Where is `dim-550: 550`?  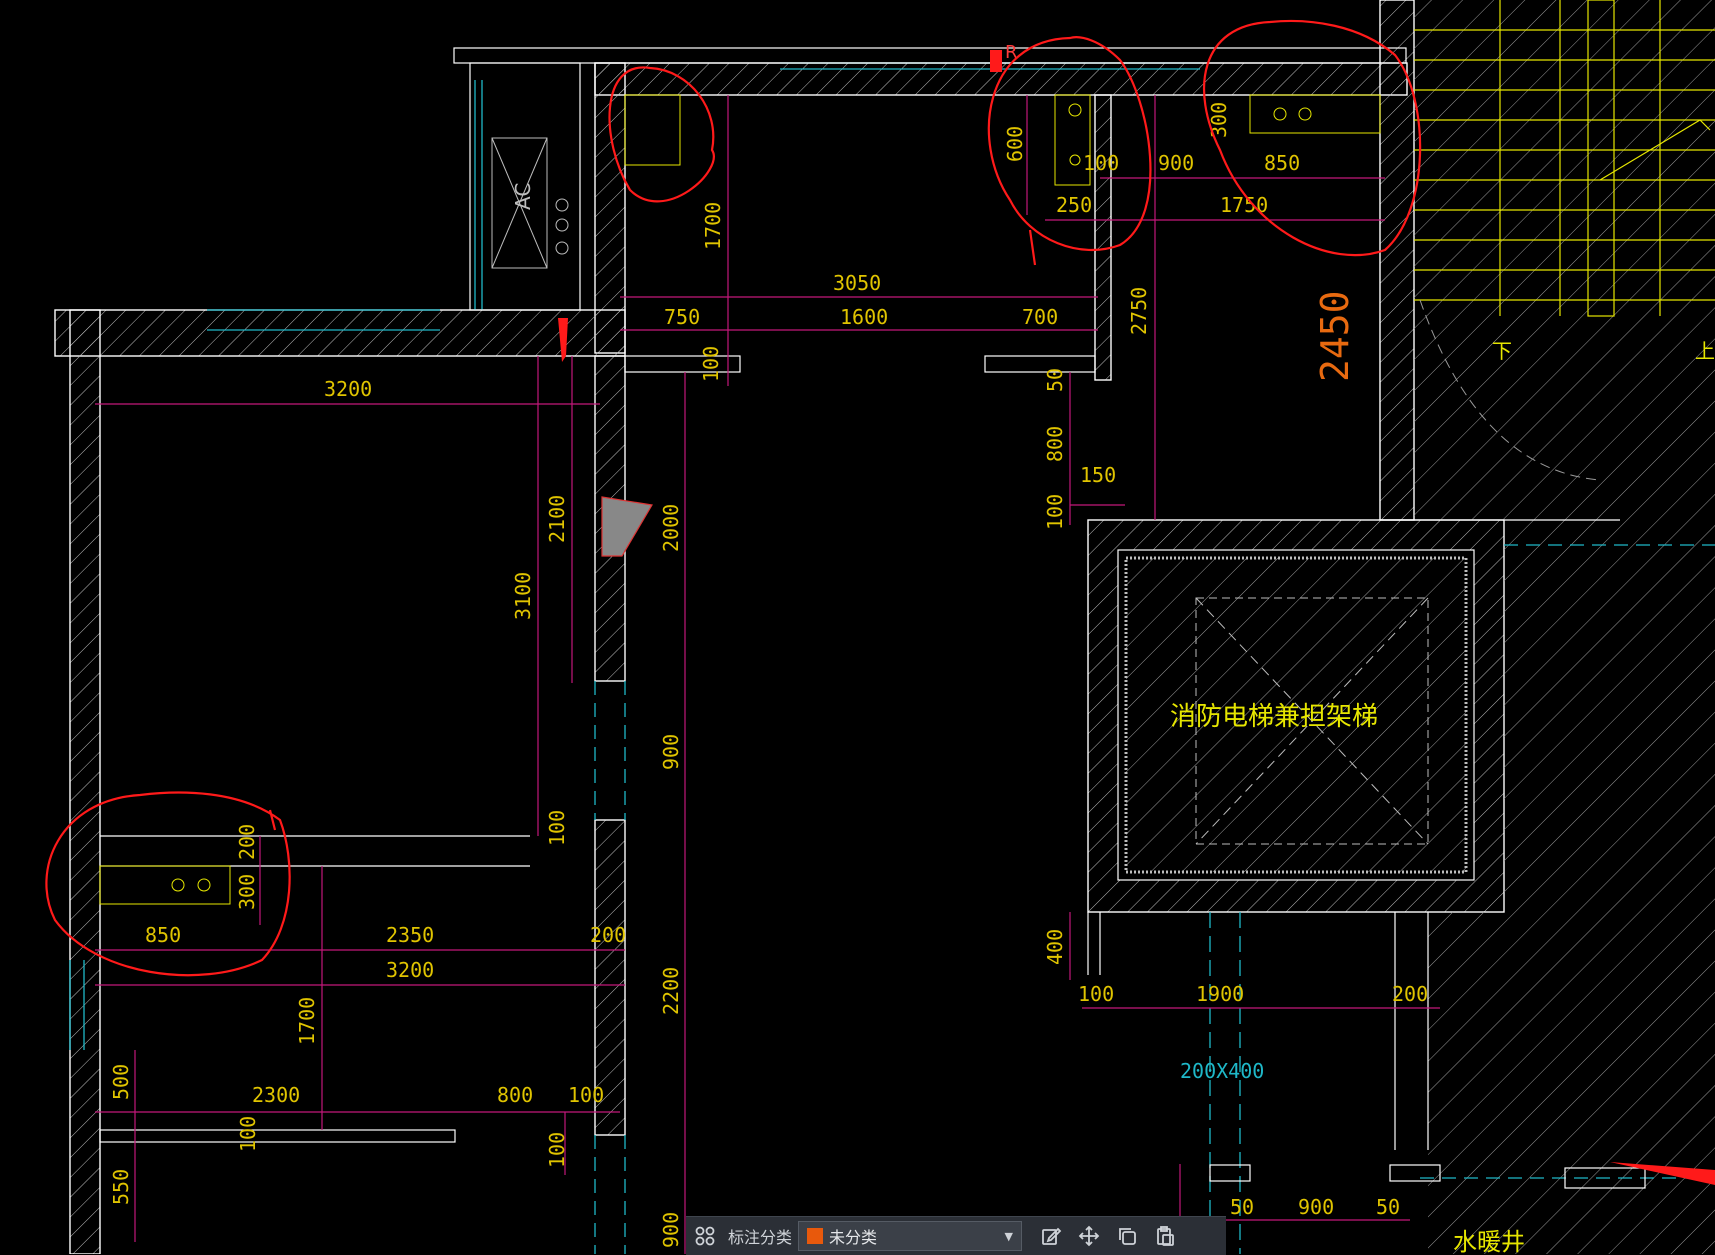
dim-550: 550 is located at coordinates (121, 1187).